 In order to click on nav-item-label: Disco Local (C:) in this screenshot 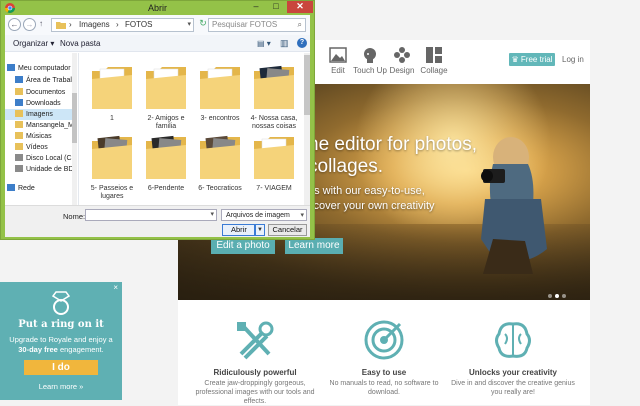, I will do `click(51, 158)`.